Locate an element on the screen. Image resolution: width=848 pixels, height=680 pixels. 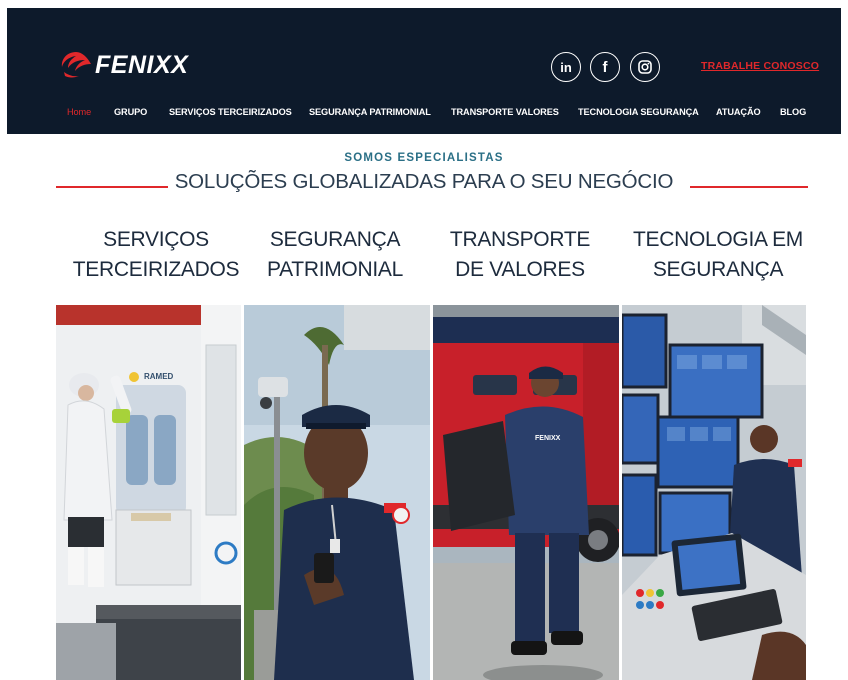
security-guard-photo is located at coordinates (337, 492).